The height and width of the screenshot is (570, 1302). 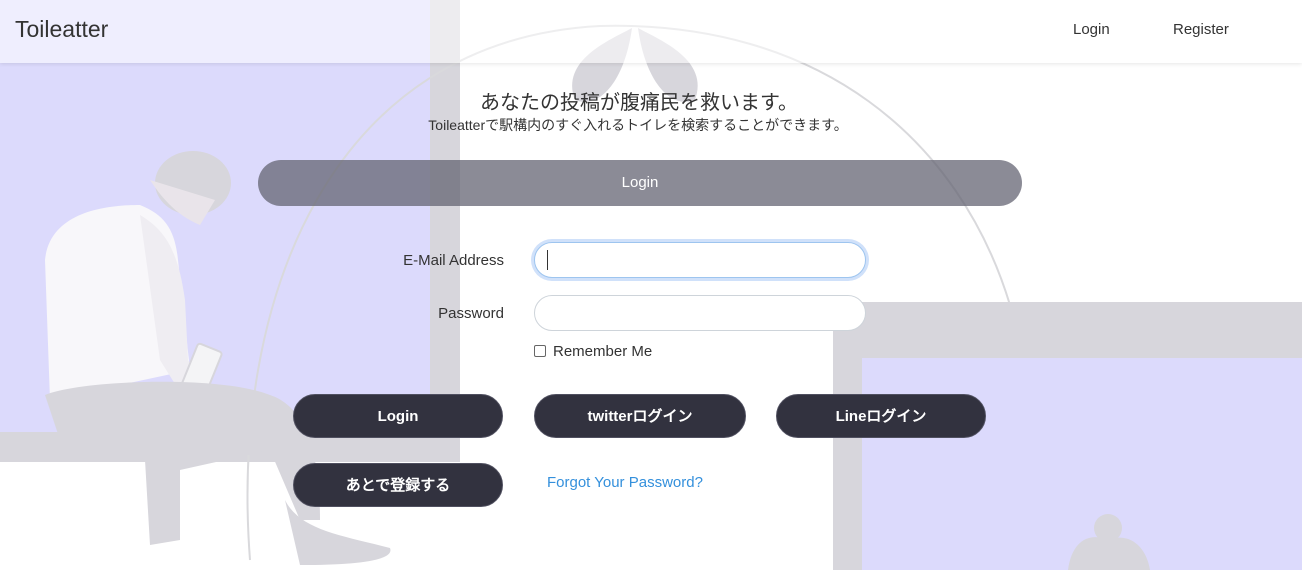 I want to click on password-label: Password, so click(x=471, y=313).